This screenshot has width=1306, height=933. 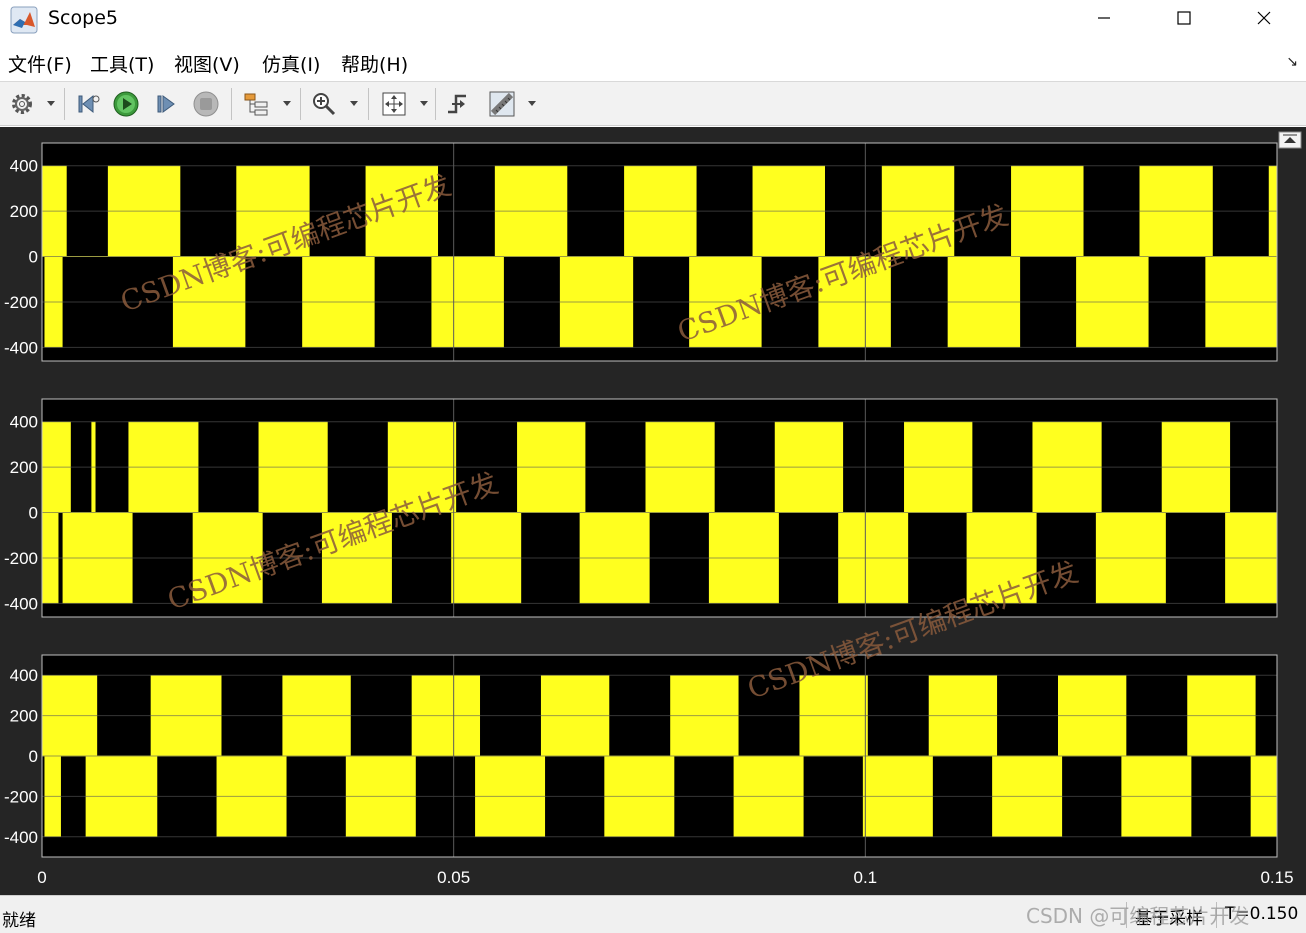 I want to click on trigger-icon, so click(x=457, y=104).